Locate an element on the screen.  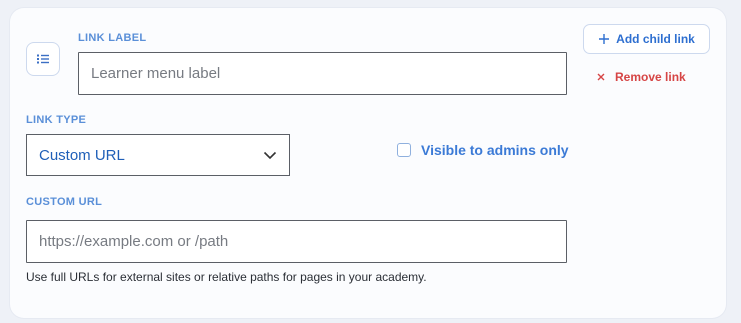
link-type-heading: LINK TYPE is located at coordinates (56, 120).